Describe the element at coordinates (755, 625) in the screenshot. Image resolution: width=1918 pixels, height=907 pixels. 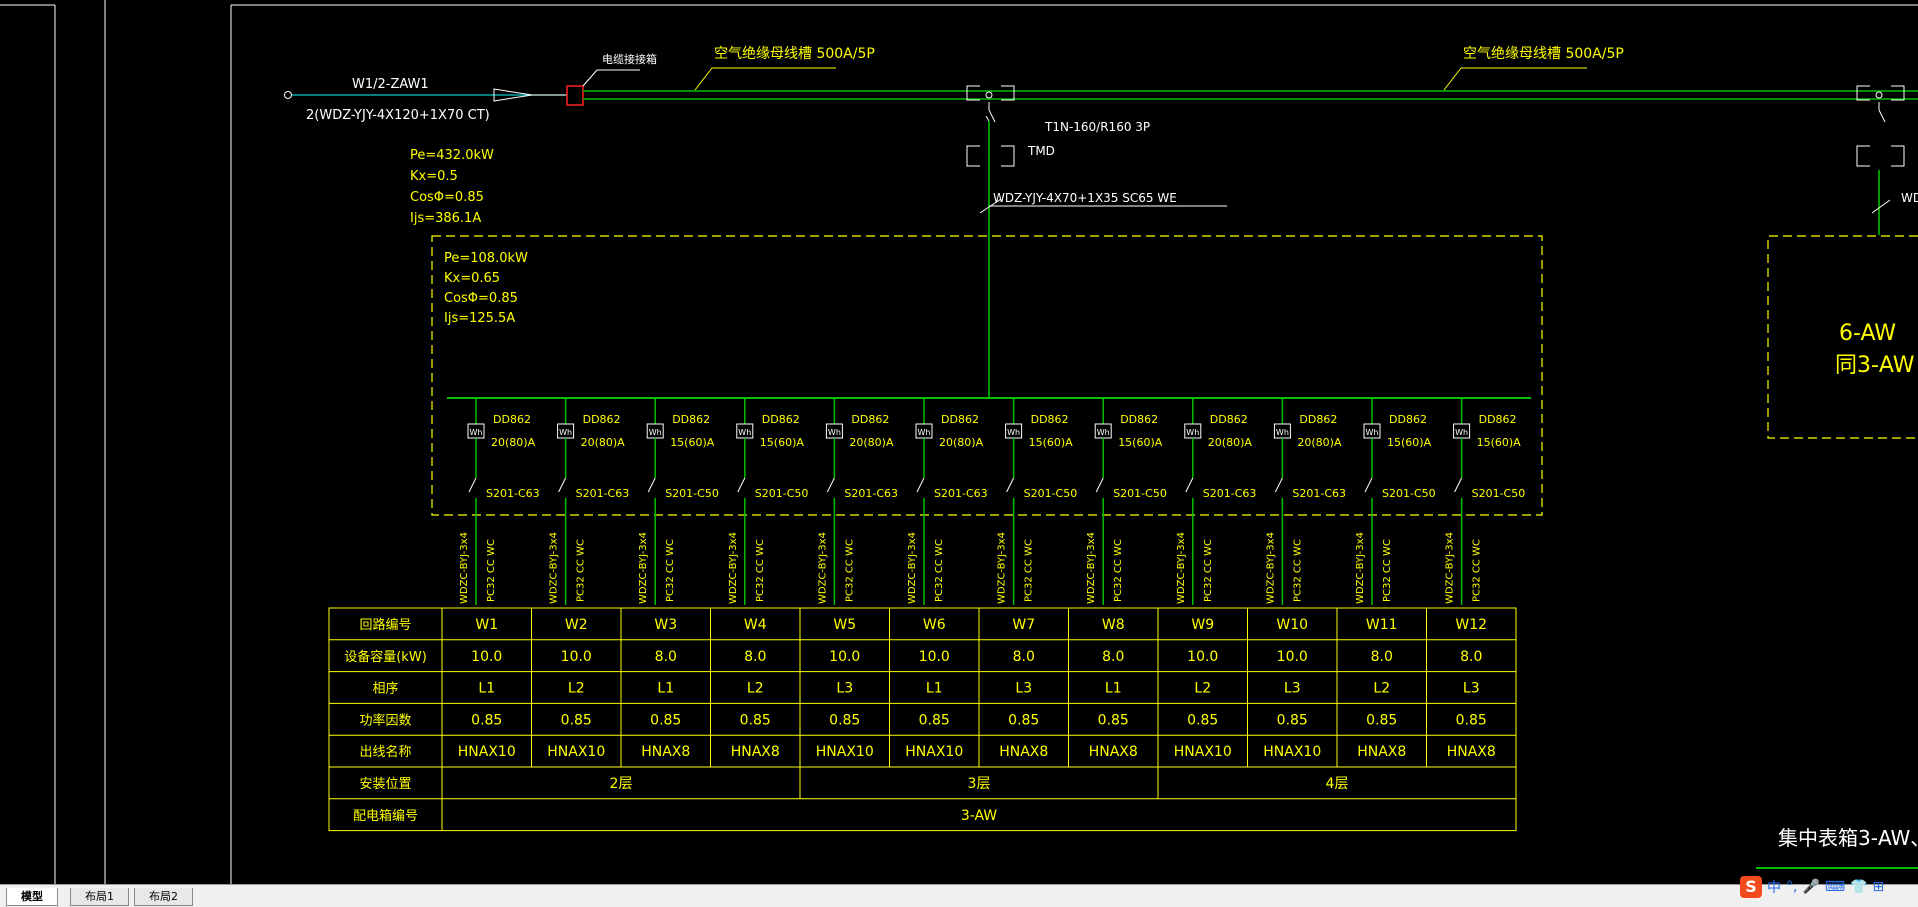
I see `table-cell-circuit_ids: W4` at that location.